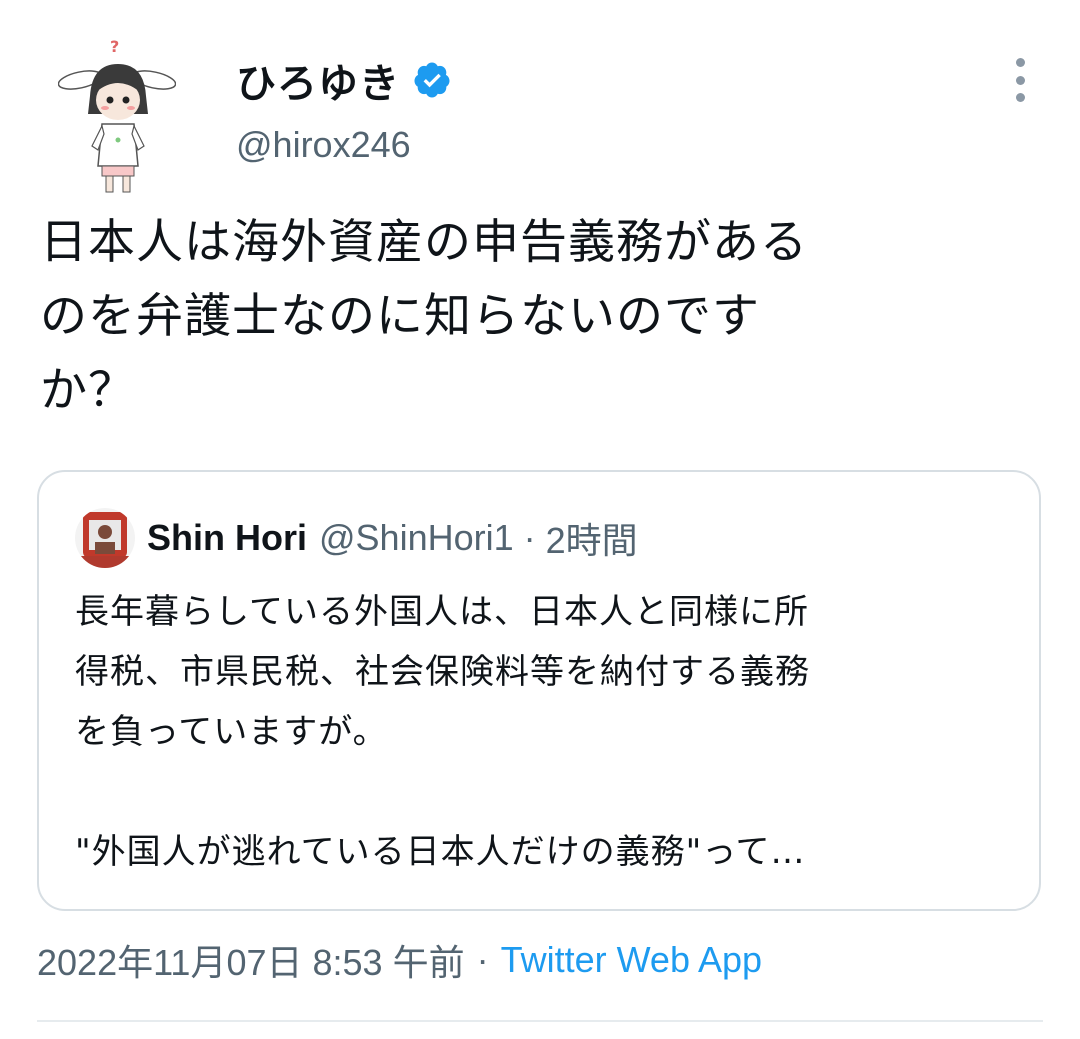 Image resolution: width=1080 pixels, height=1039 pixels. I want to click on tweet-timestamp: 2022年11月07日 8:53 午前, so click(251, 960).